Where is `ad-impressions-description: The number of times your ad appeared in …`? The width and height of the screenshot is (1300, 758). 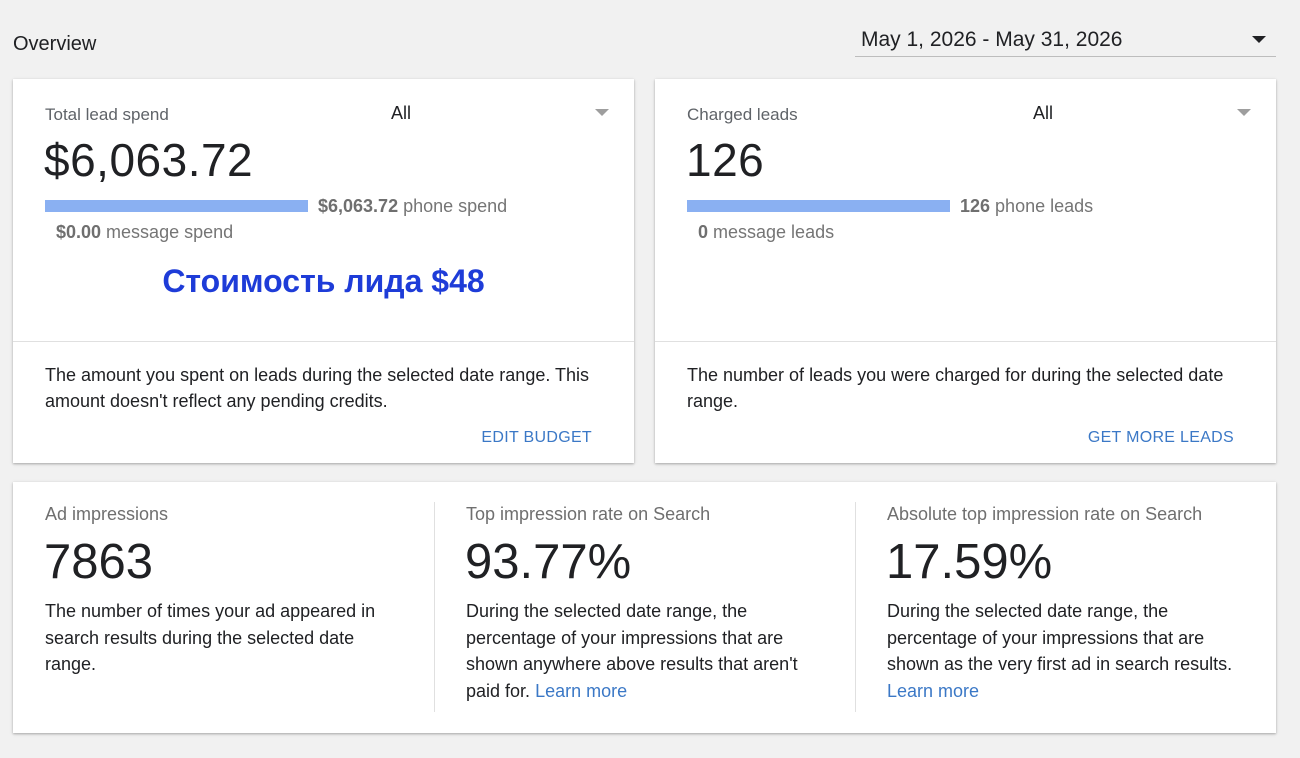
ad-impressions-description: The number of times your ad appeared in … is located at coordinates (210, 637).